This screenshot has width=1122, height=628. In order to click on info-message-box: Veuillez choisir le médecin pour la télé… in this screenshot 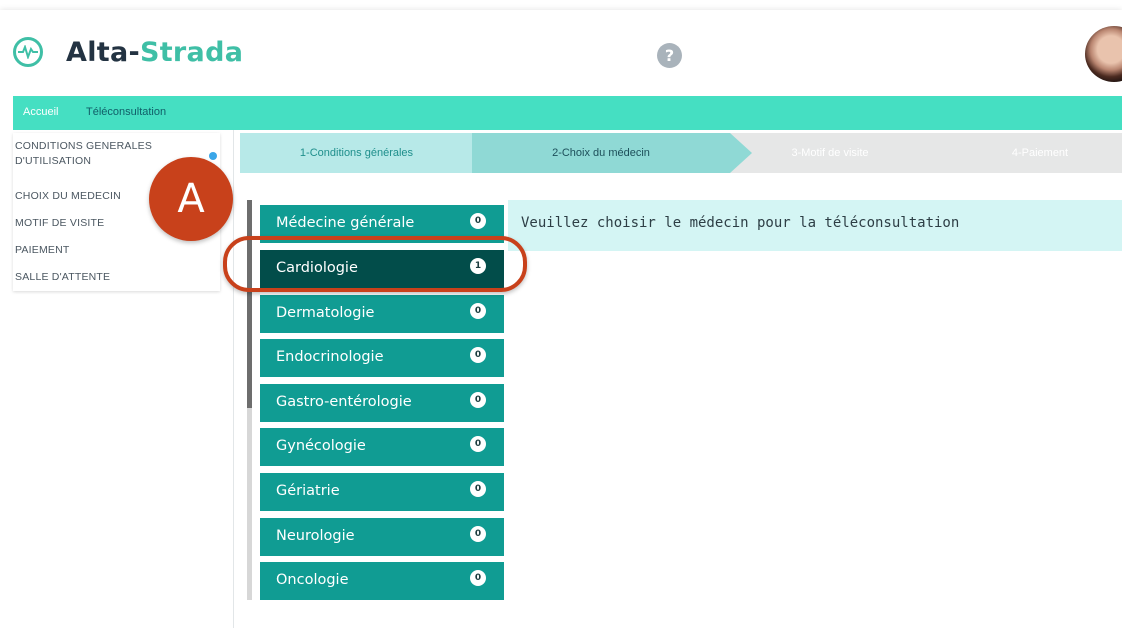, I will do `click(815, 225)`.